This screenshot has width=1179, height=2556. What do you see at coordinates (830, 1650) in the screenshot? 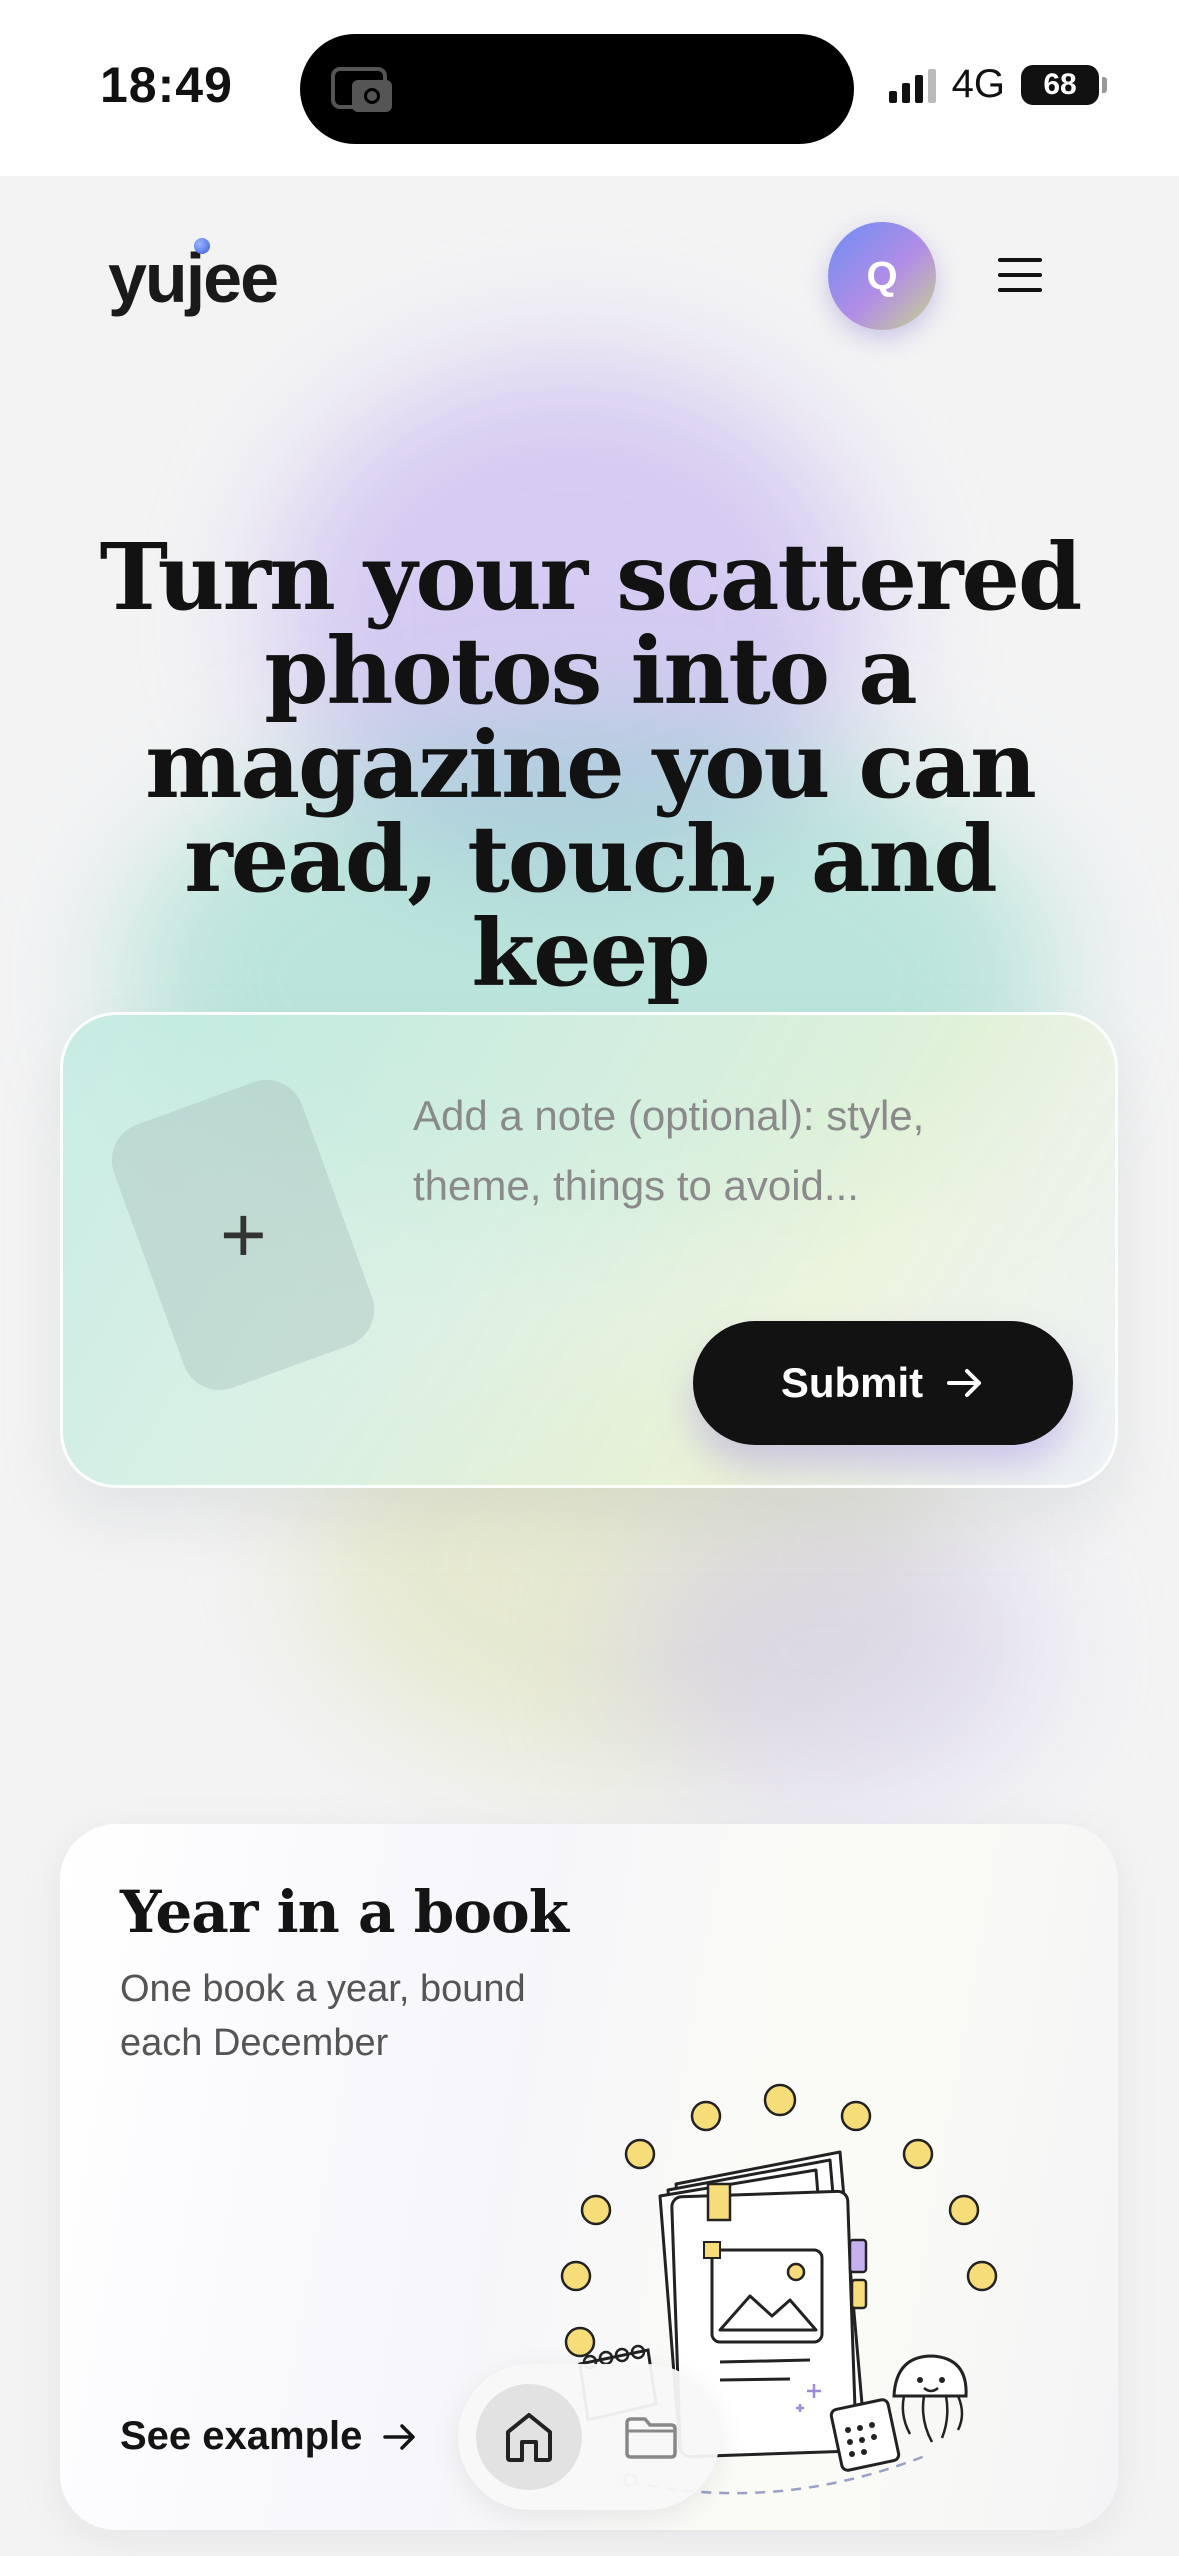
I see `background-glow` at bounding box center [830, 1650].